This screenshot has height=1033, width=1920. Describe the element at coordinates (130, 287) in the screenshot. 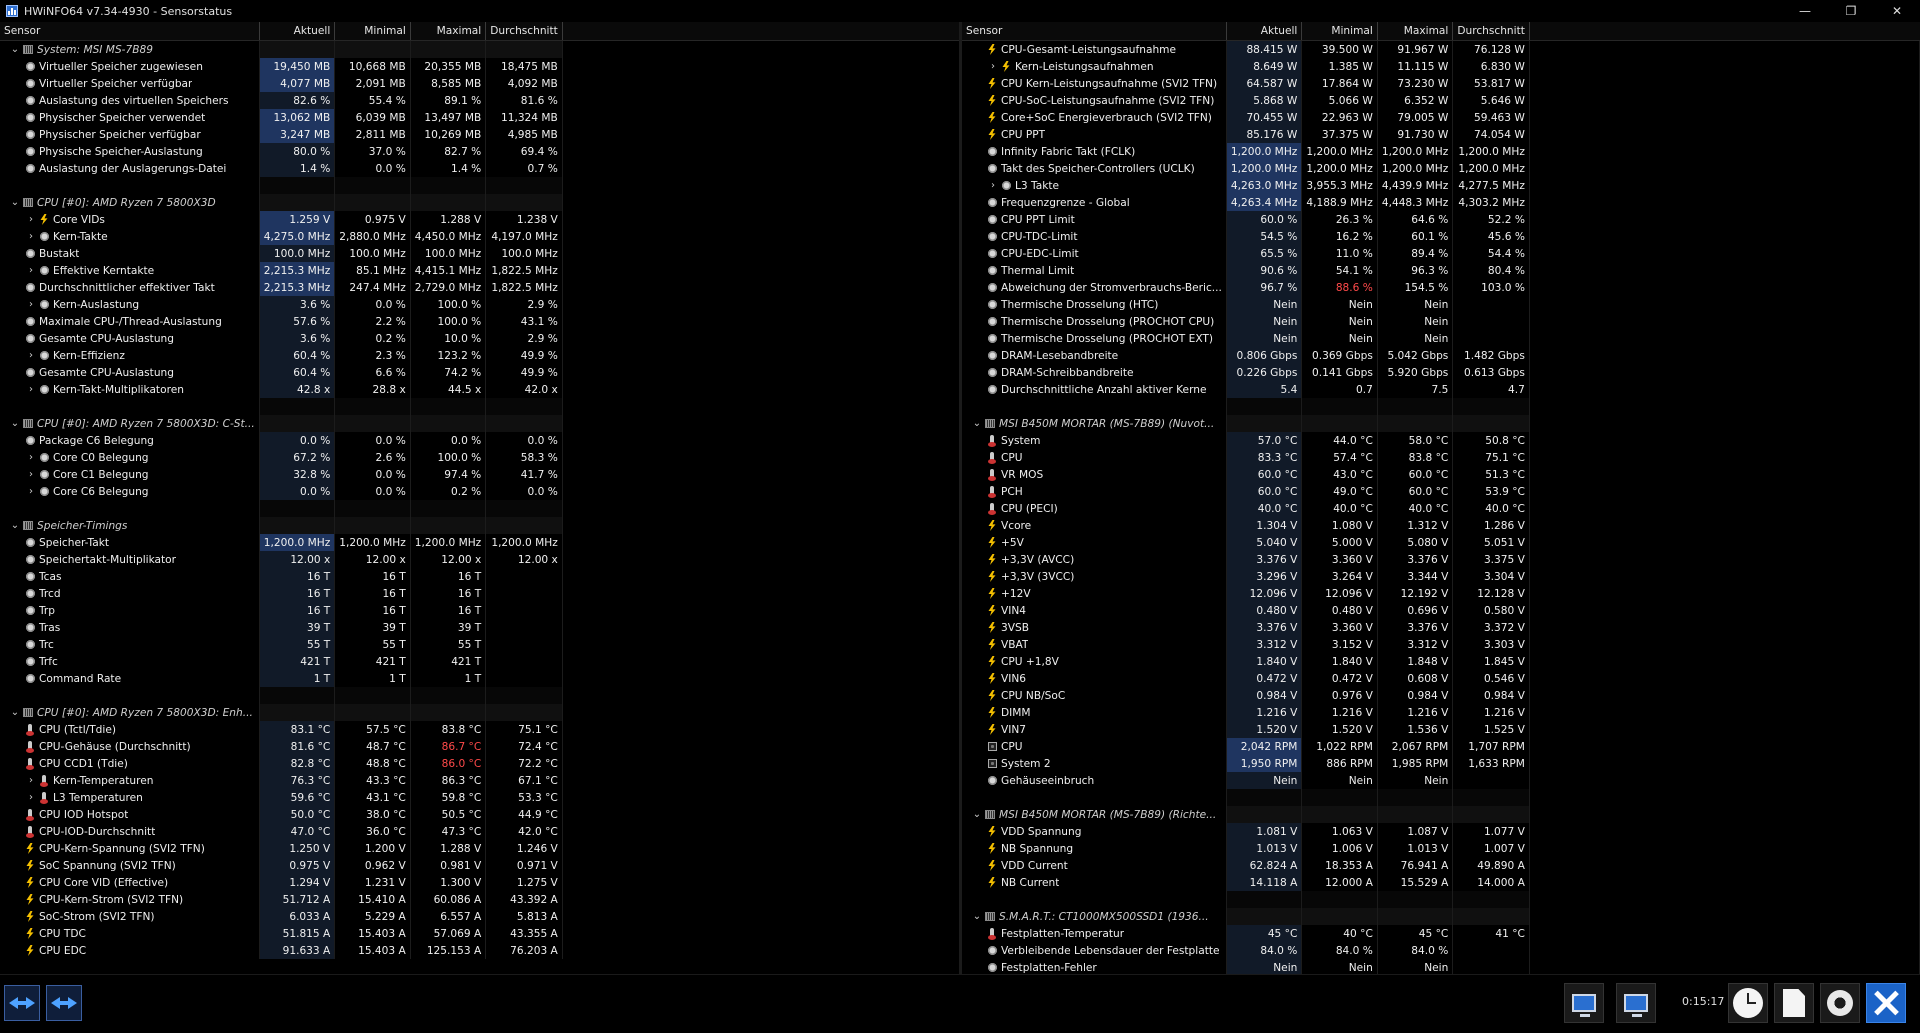

I see `sensor-name-cell: Durchschnittlicher effektiver Takt` at that location.